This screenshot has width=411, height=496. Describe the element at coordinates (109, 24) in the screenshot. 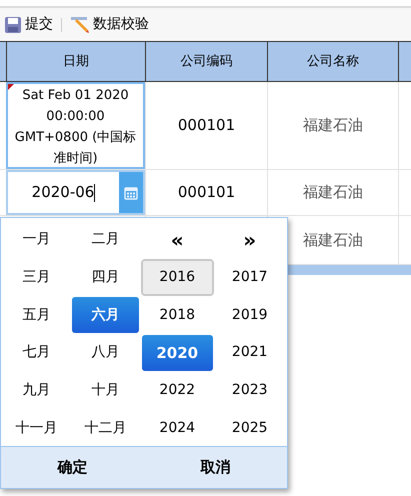

I see `validate-button: 数据校验` at that location.